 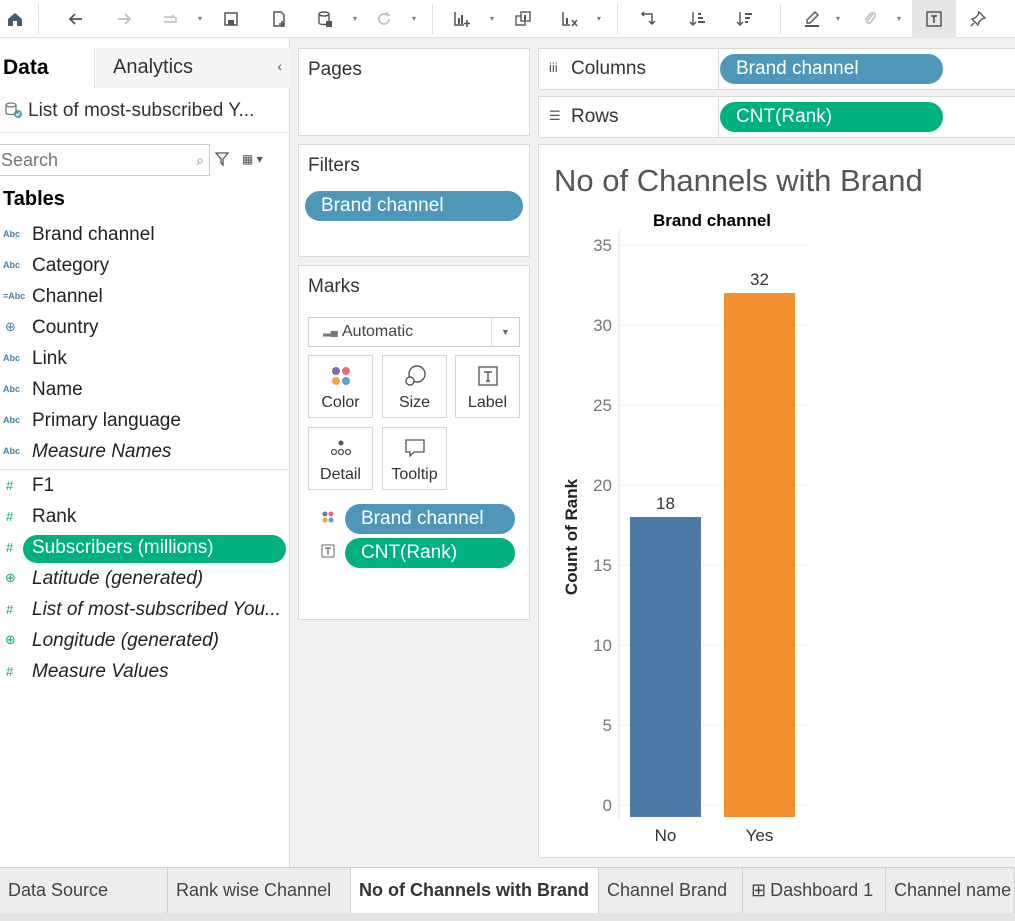 I want to click on highlight-icon, so click(x=812, y=19).